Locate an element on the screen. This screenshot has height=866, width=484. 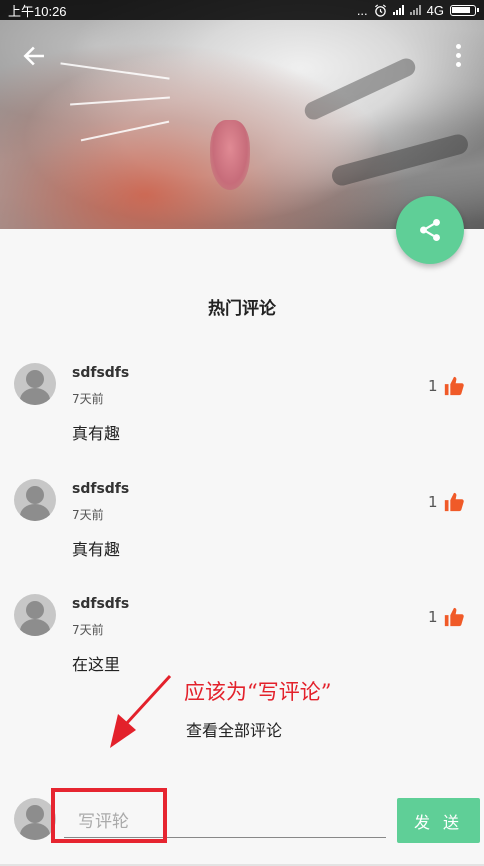
back-button is located at coordinates (34, 56).